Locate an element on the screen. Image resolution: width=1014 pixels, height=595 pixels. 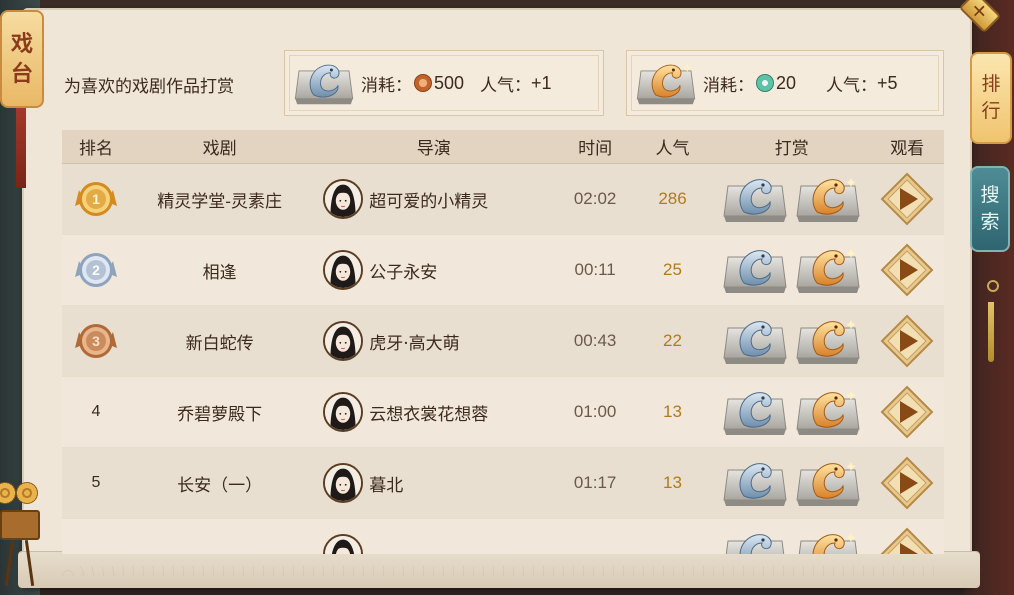
popularity-gain: +1 is located at coordinates (541, 82).